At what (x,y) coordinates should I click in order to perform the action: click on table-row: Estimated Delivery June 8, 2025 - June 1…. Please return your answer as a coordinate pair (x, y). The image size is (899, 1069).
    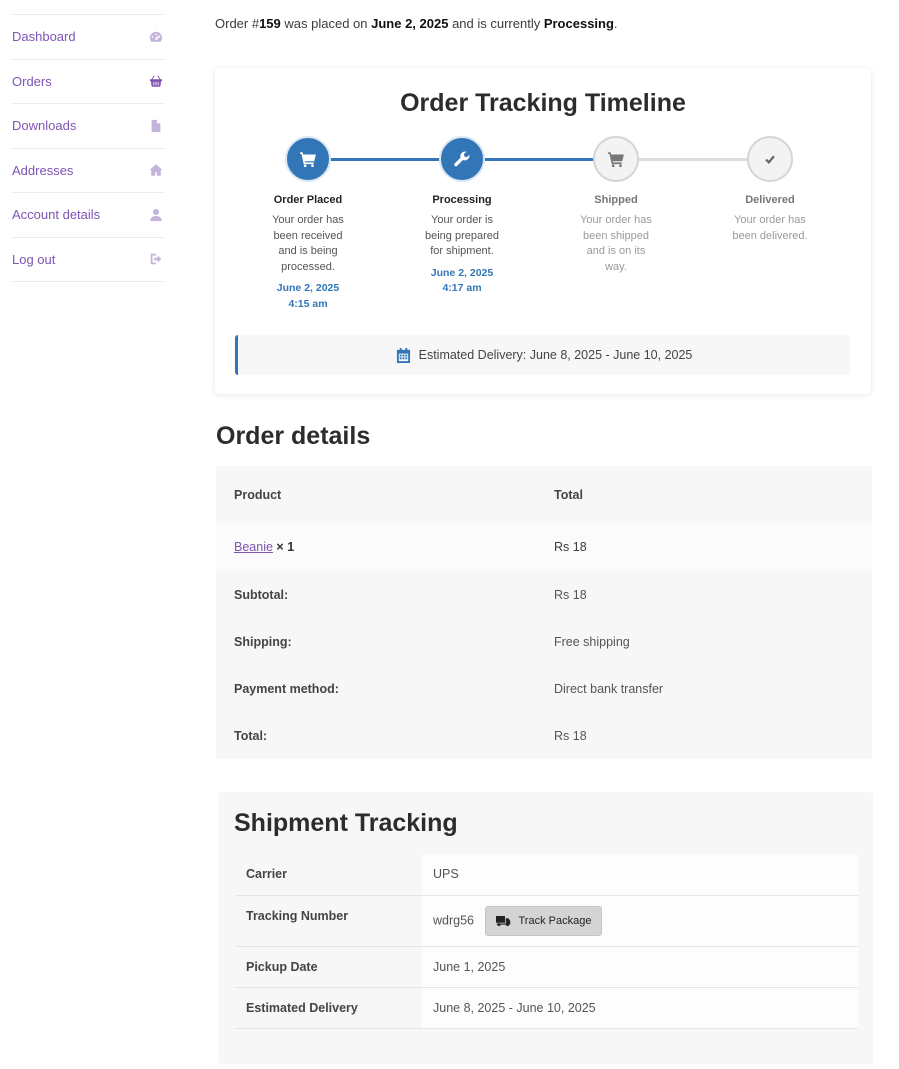
    Looking at the image, I should click on (546, 1007).